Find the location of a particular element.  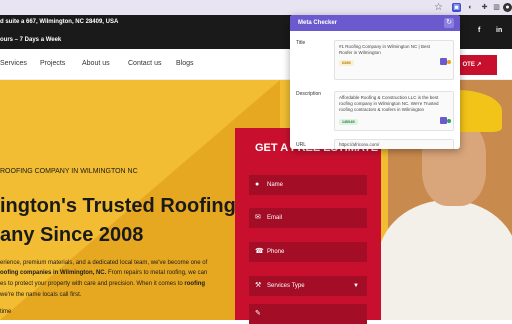

description-count-badge: 145/160 is located at coordinates (348, 122).